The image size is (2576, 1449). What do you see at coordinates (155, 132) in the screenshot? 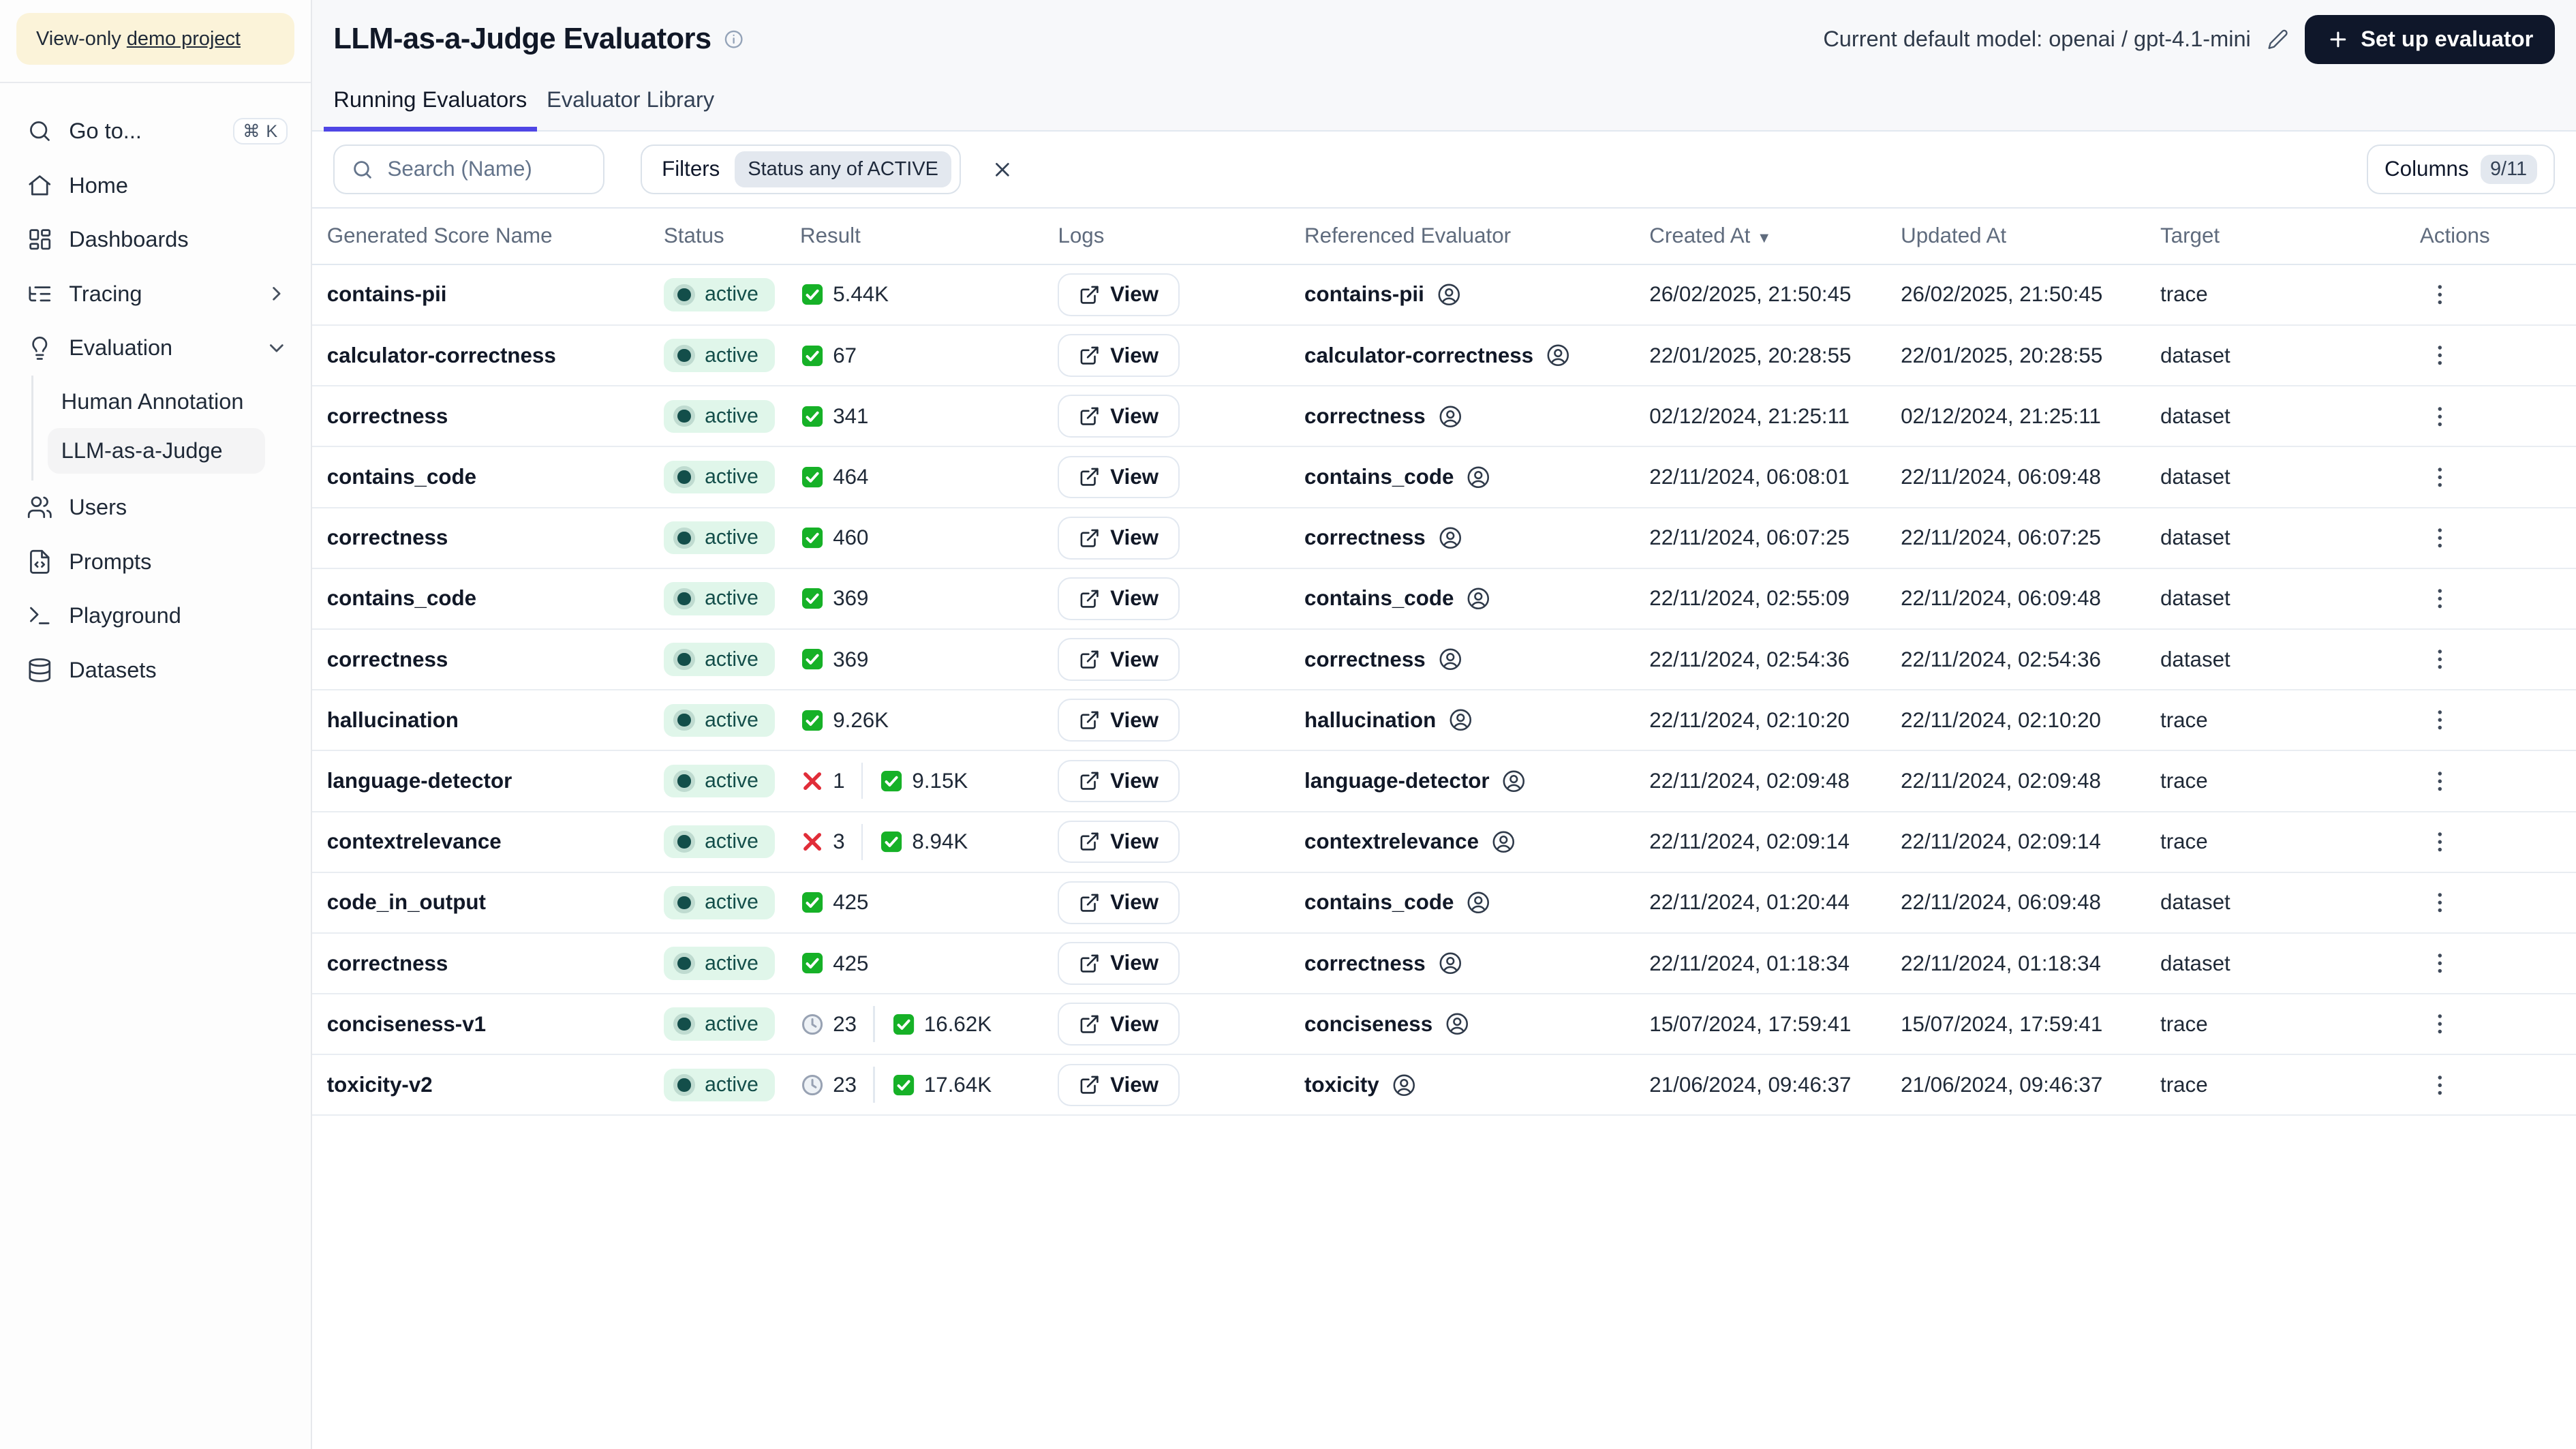
I see `sidebar-item-go-to-: Go to... ⌘ K` at bounding box center [155, 132].